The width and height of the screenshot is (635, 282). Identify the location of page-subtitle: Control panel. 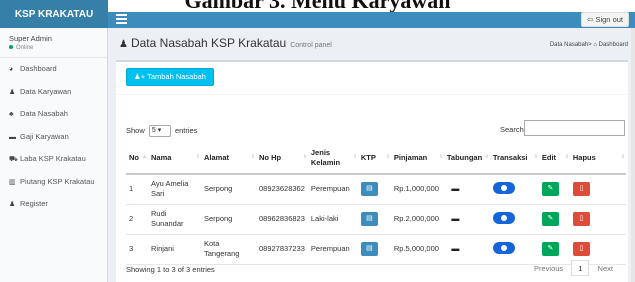
(311, 45).